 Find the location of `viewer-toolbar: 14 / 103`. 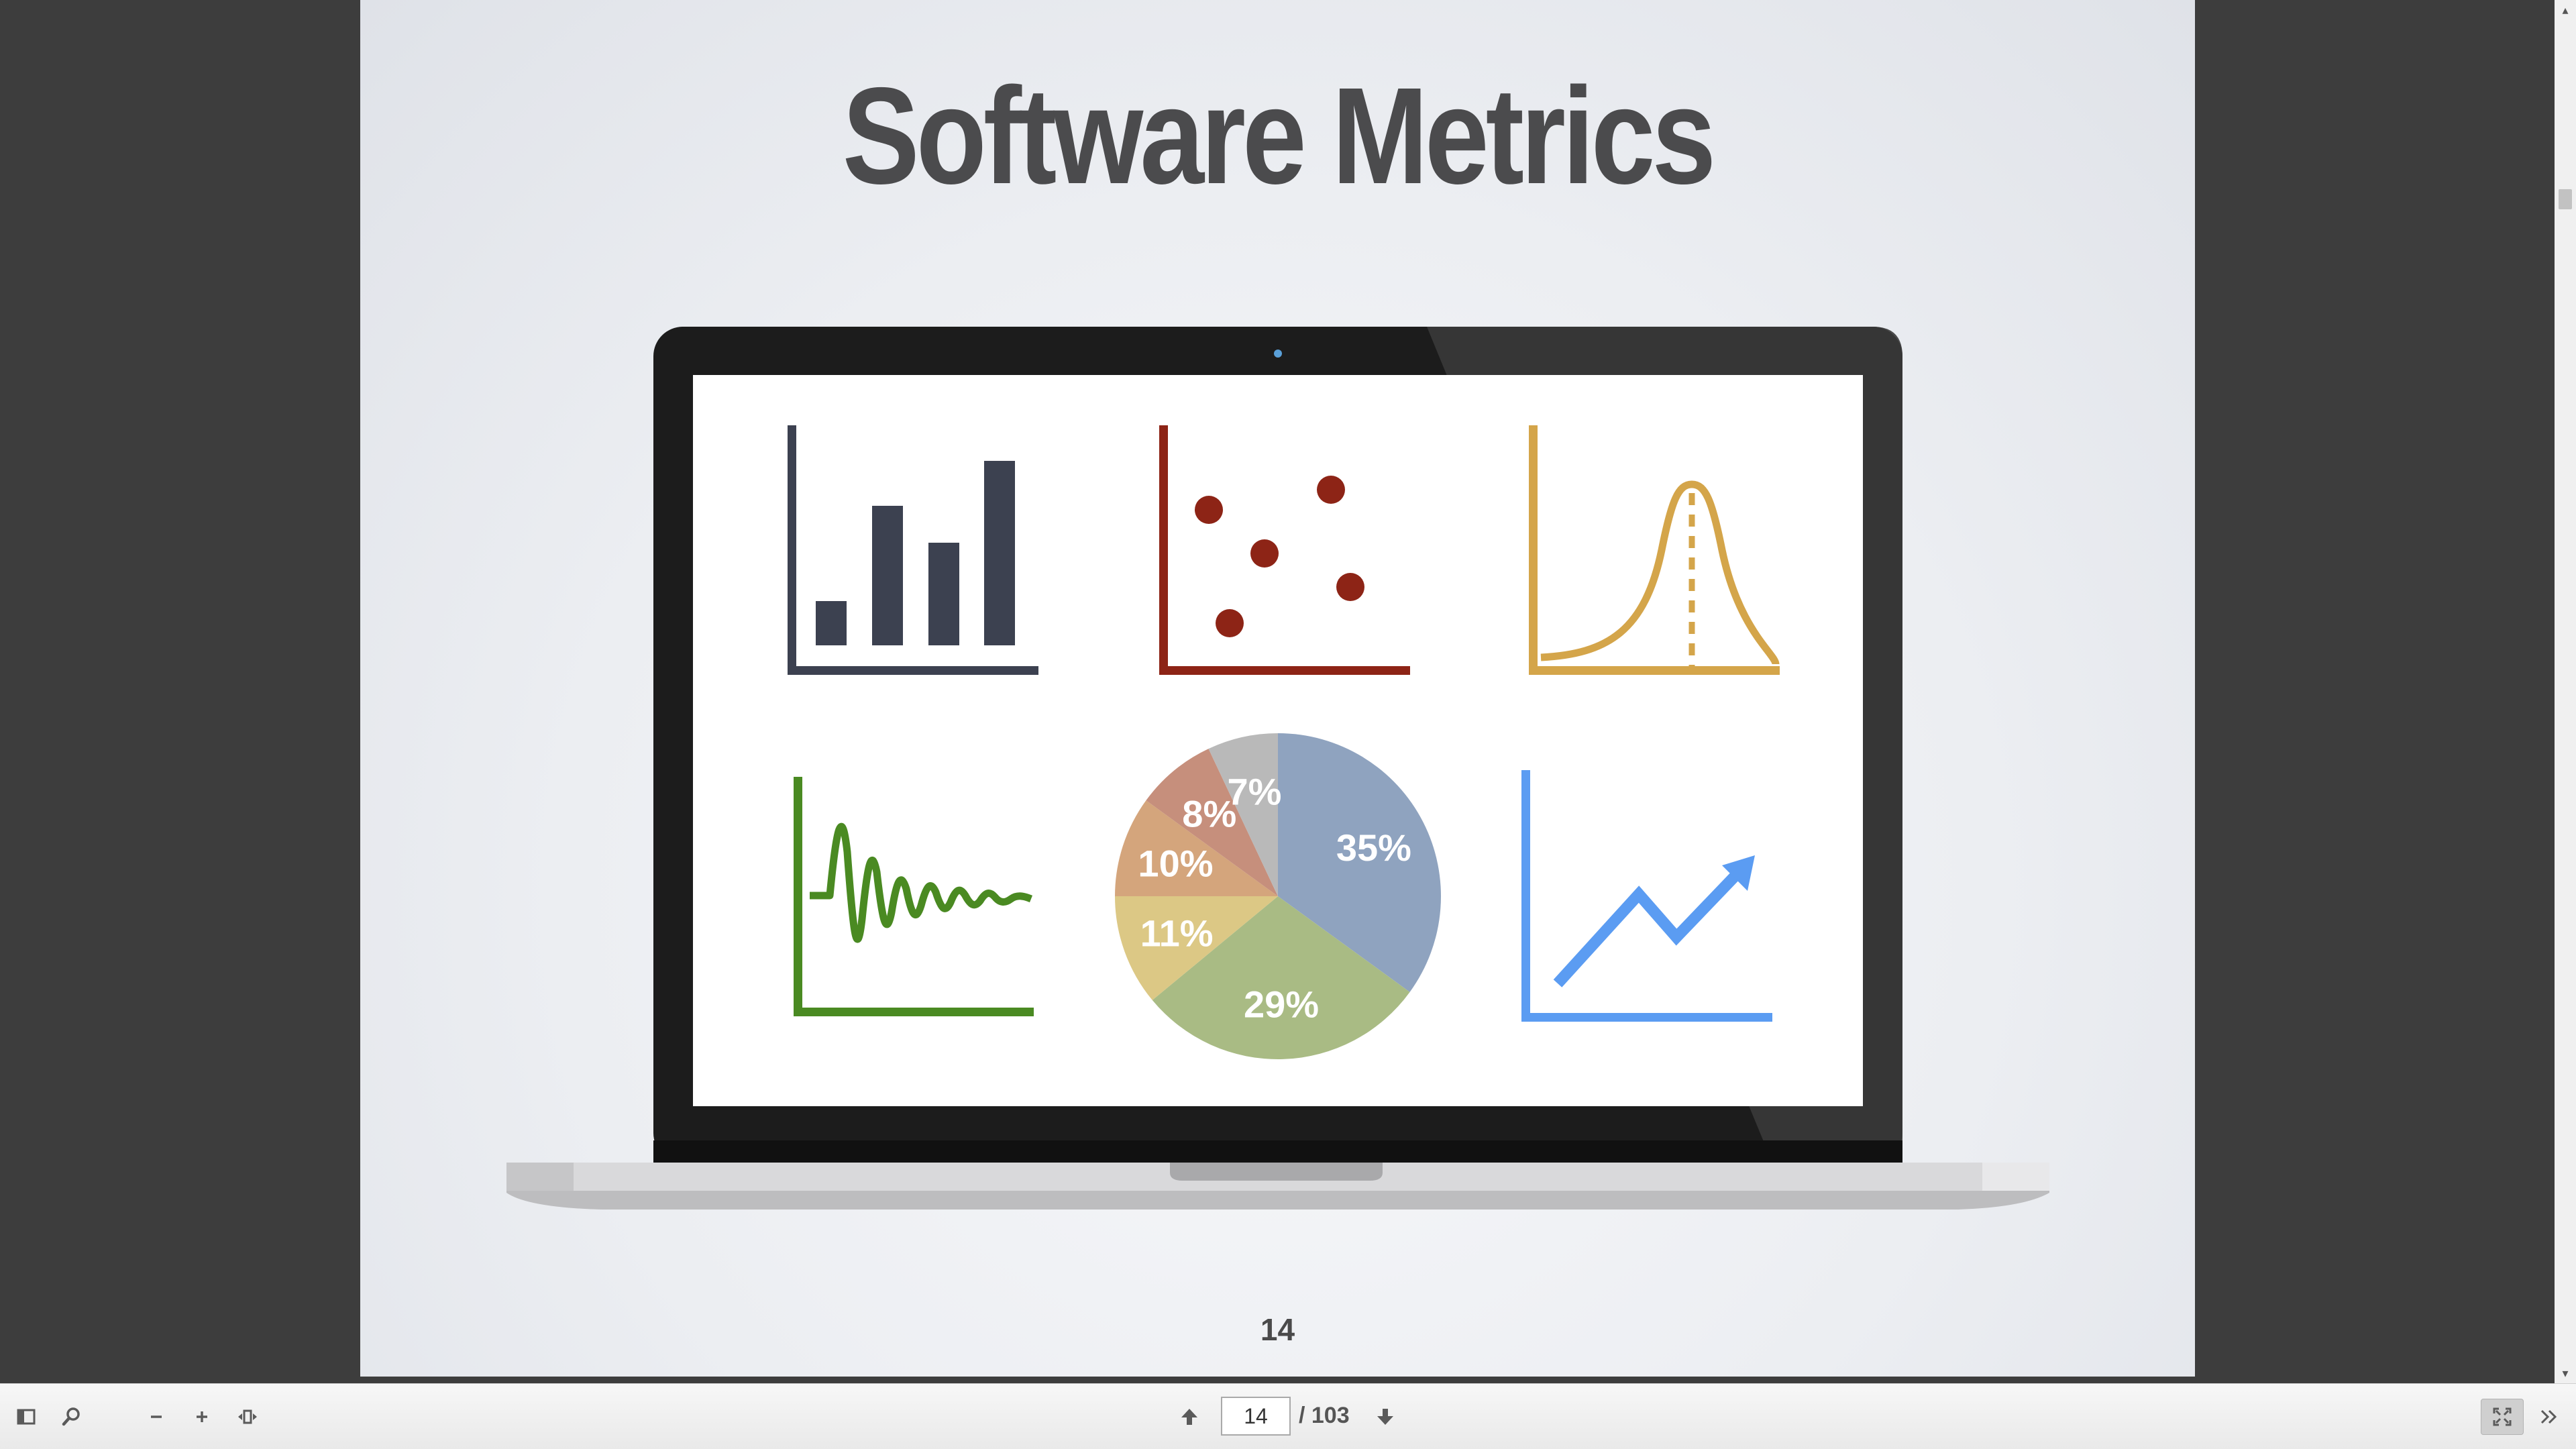

viewer-toolbar: 14 / 103 is located at coordinates (1288, 1416).